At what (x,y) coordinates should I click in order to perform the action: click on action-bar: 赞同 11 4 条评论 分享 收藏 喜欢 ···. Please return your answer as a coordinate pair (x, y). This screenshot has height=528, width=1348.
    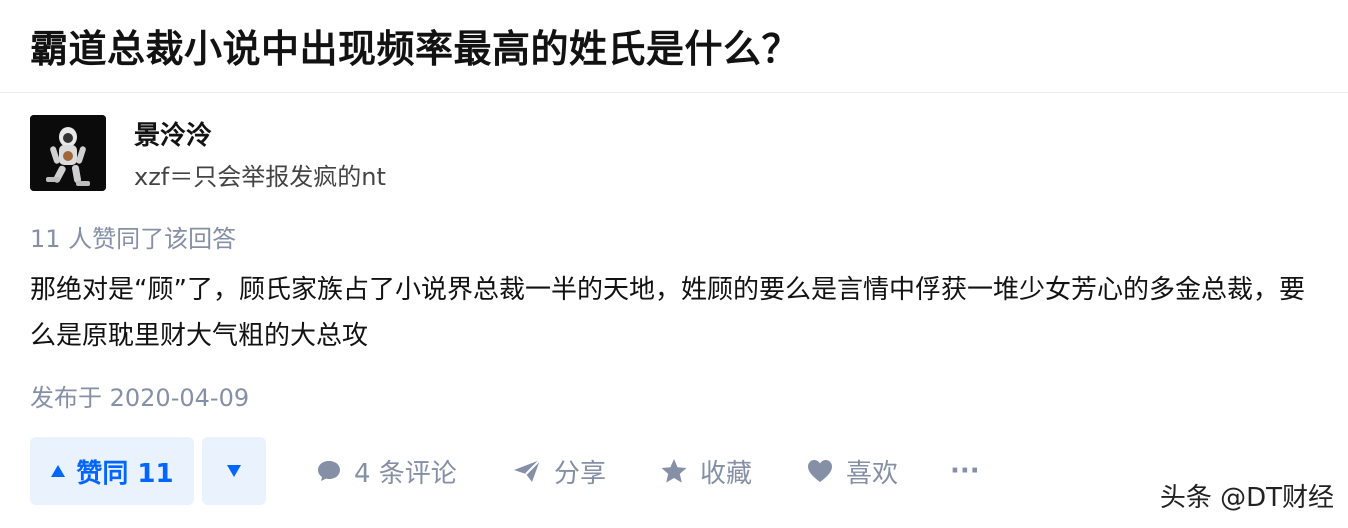
    Looking at the image, I should click on (674, 472).